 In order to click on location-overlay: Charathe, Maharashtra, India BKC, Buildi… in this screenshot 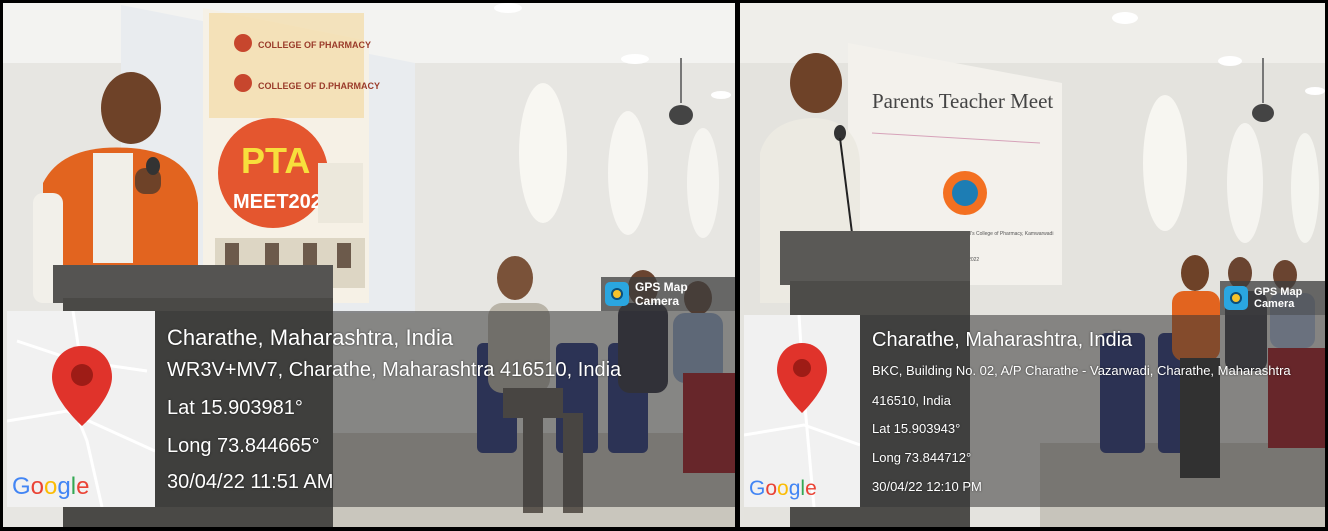, I will do `click(1092, 411)`.